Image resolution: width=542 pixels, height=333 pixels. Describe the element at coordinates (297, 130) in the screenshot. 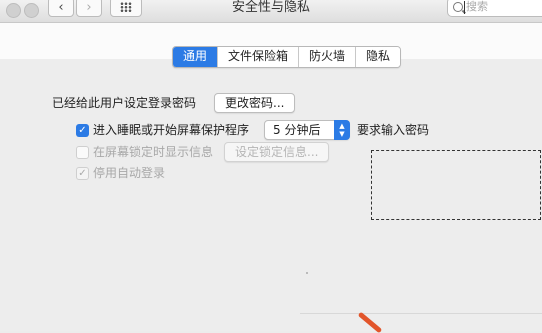

I see `password-delay-value: 5 分钟后` at that location.